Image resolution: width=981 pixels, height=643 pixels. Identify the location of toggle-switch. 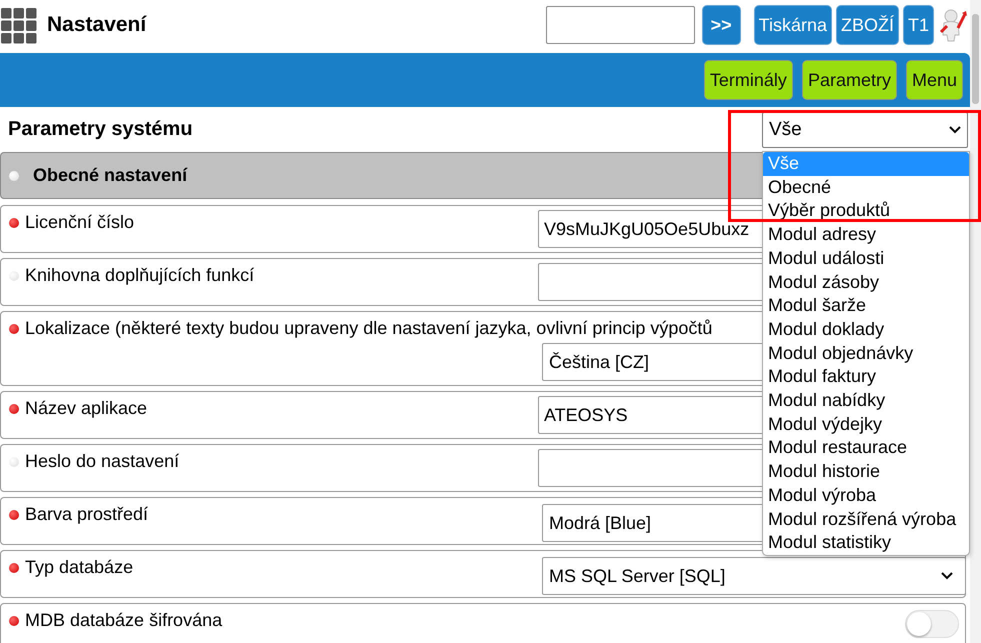
(932, 624).